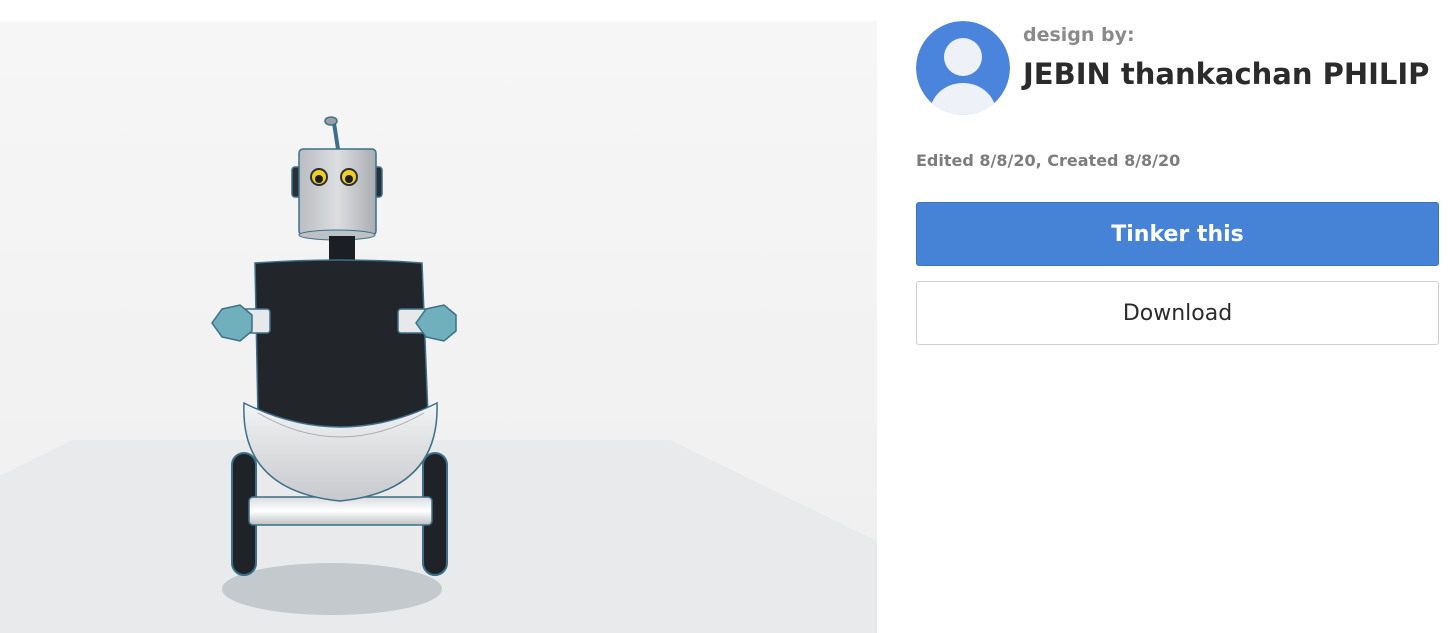  Describe the element at coordinates (1177, 234) in the screenshot. I see `tinker-this-button: Tinker this` at that location.